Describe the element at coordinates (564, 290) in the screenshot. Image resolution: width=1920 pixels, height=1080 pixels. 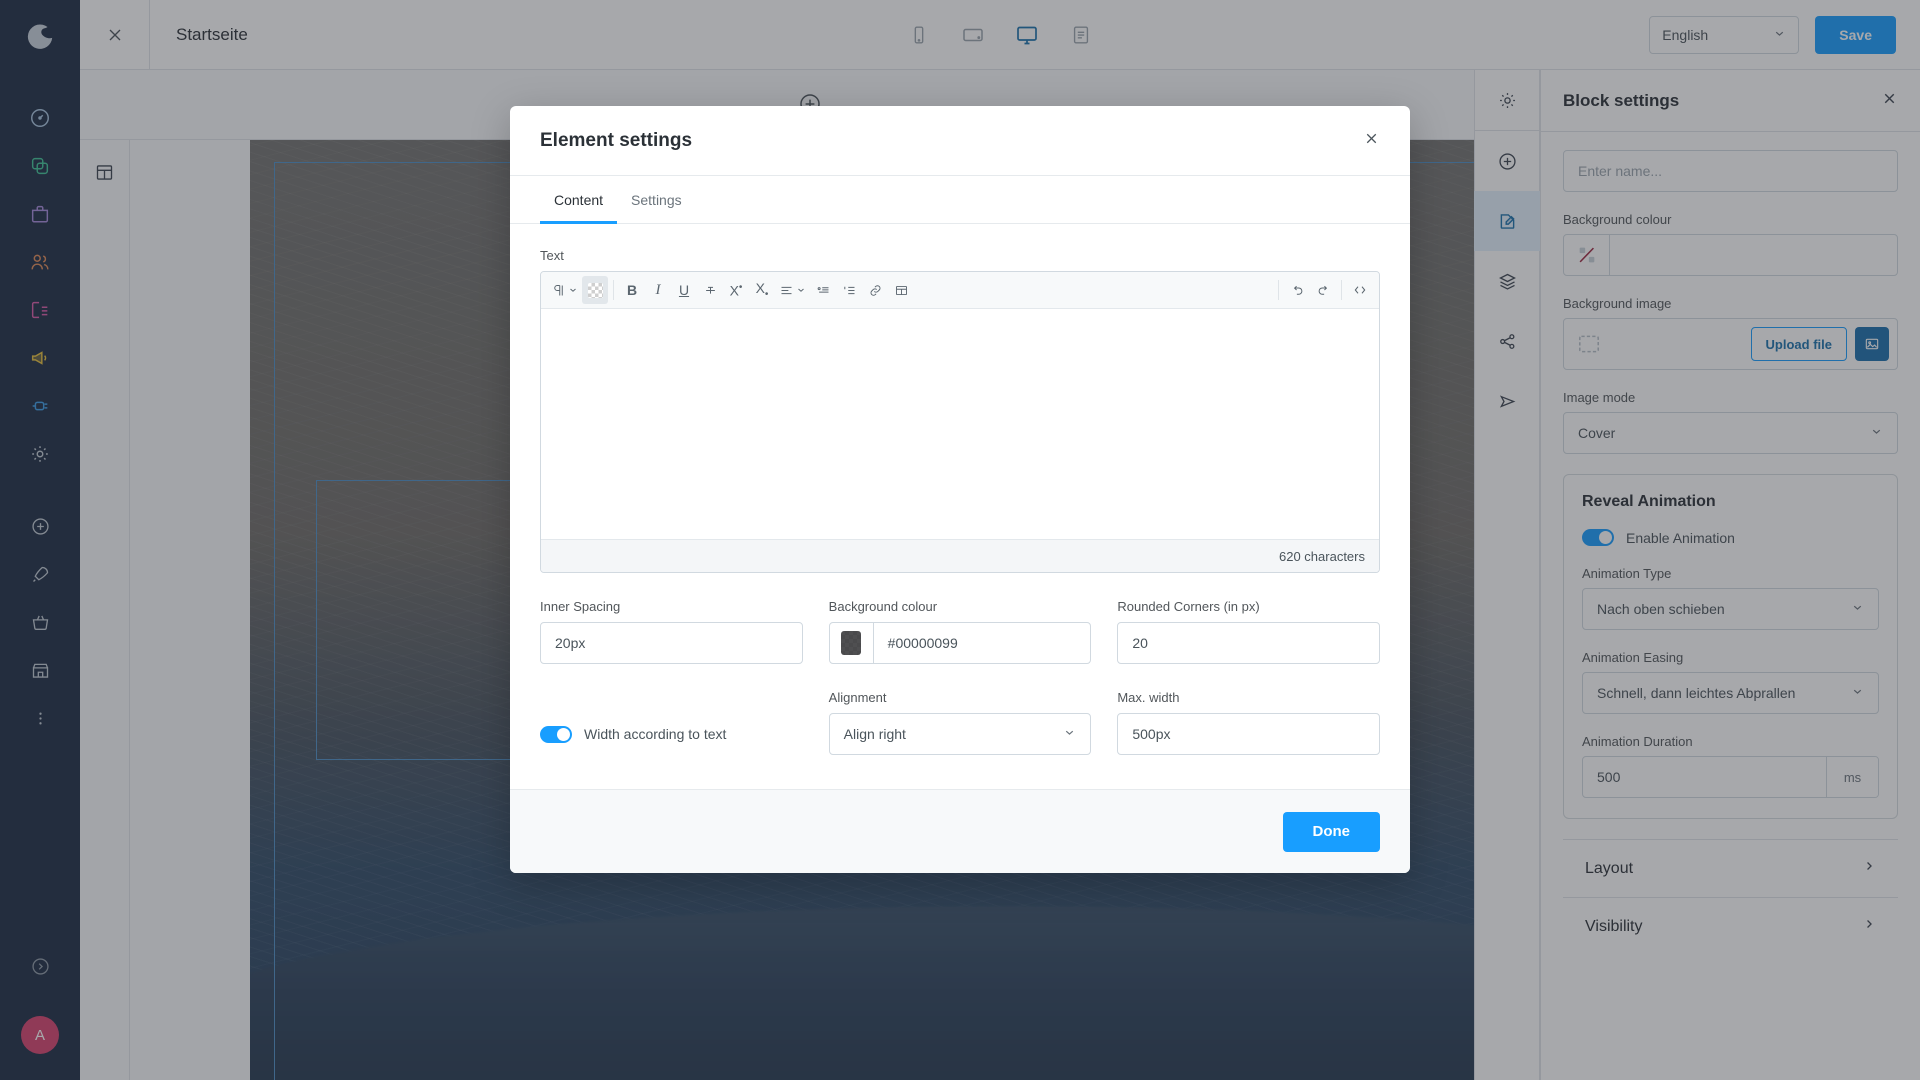
I see `paragraph-format-icon` at that location.